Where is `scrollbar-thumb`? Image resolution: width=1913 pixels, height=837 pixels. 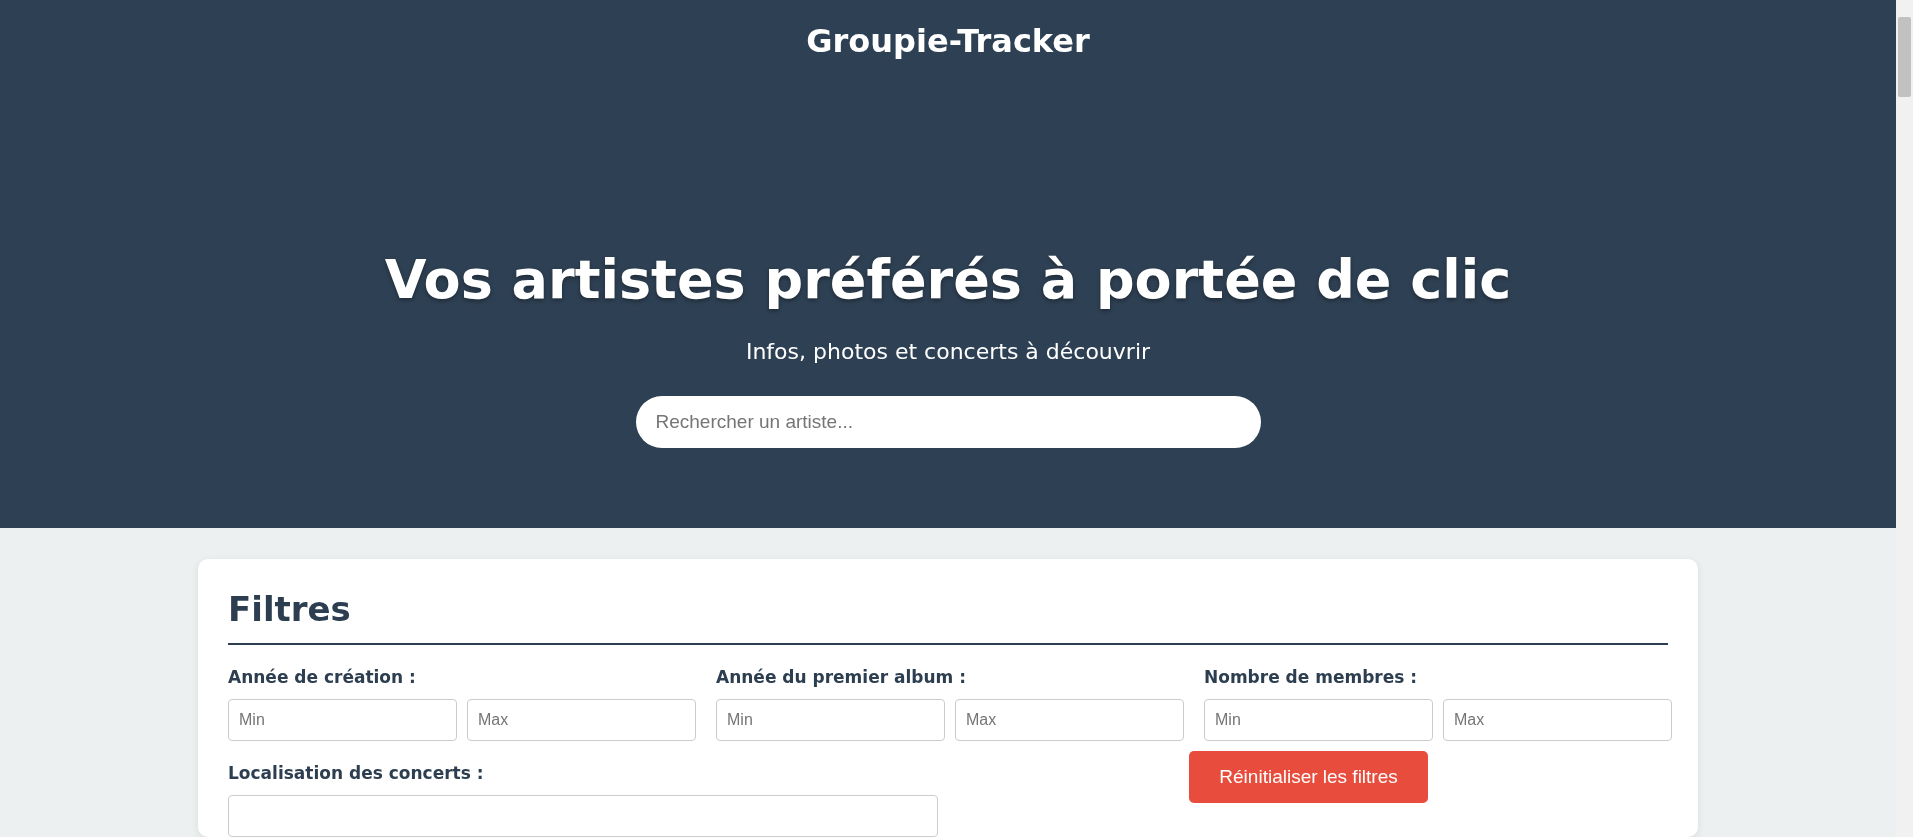 scrollbar-thumb is located at coordinates (1904, 57).